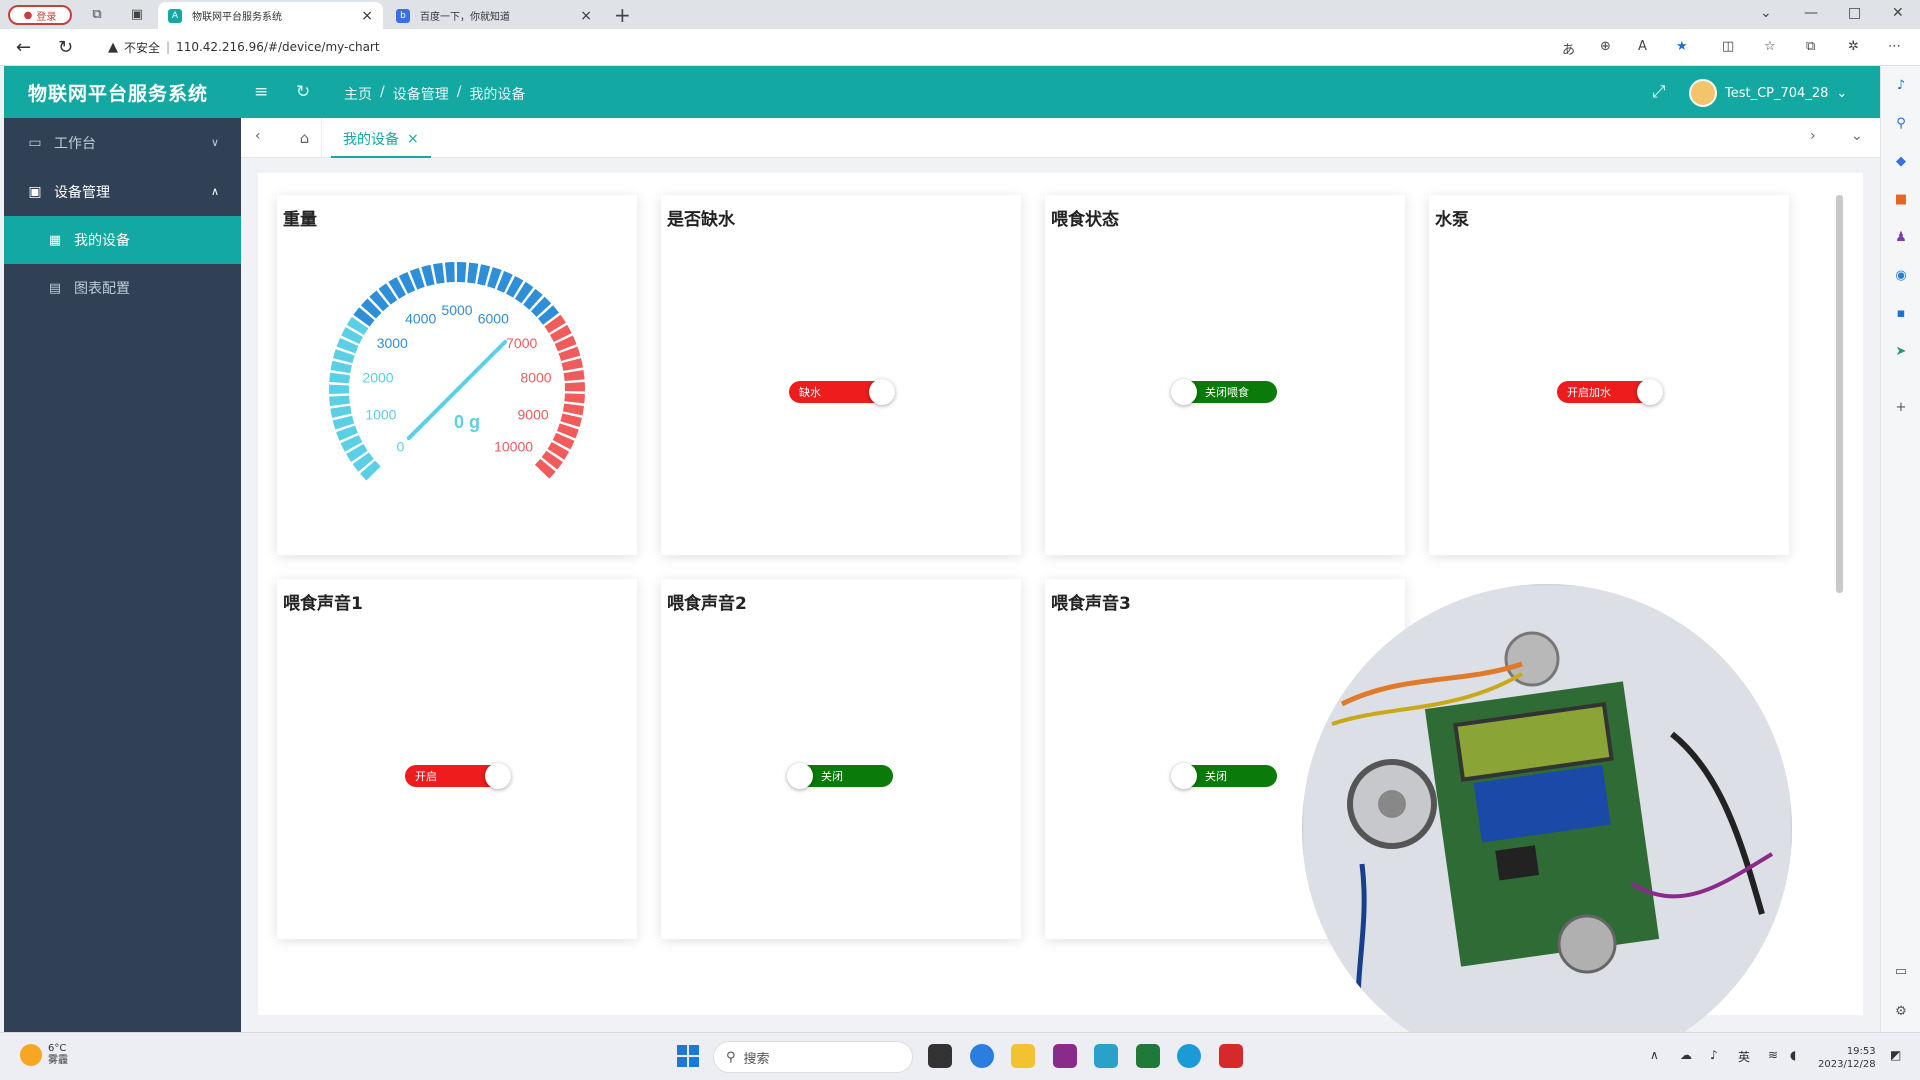 This screenshot has width=1920, height=1080. I want to click on translate-icon: あ, so click(1568, 48).